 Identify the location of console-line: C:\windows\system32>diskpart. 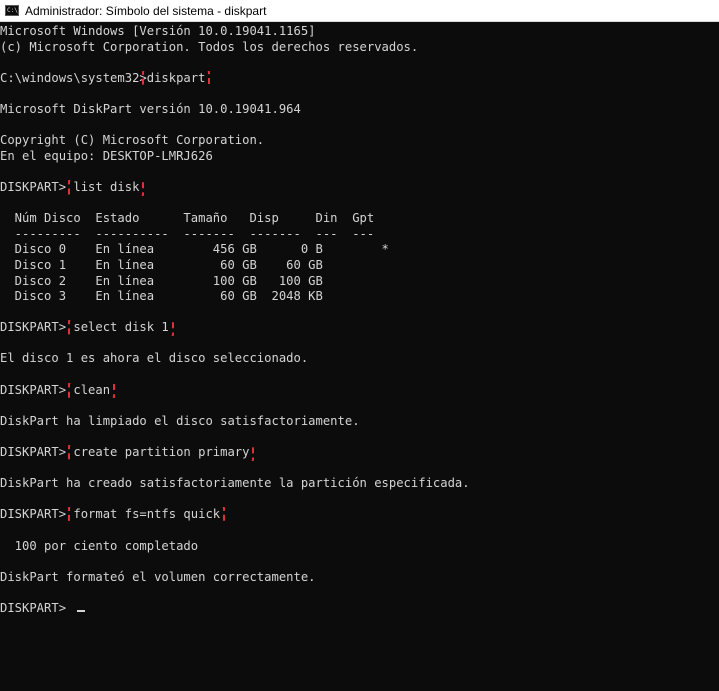
(359, 78).